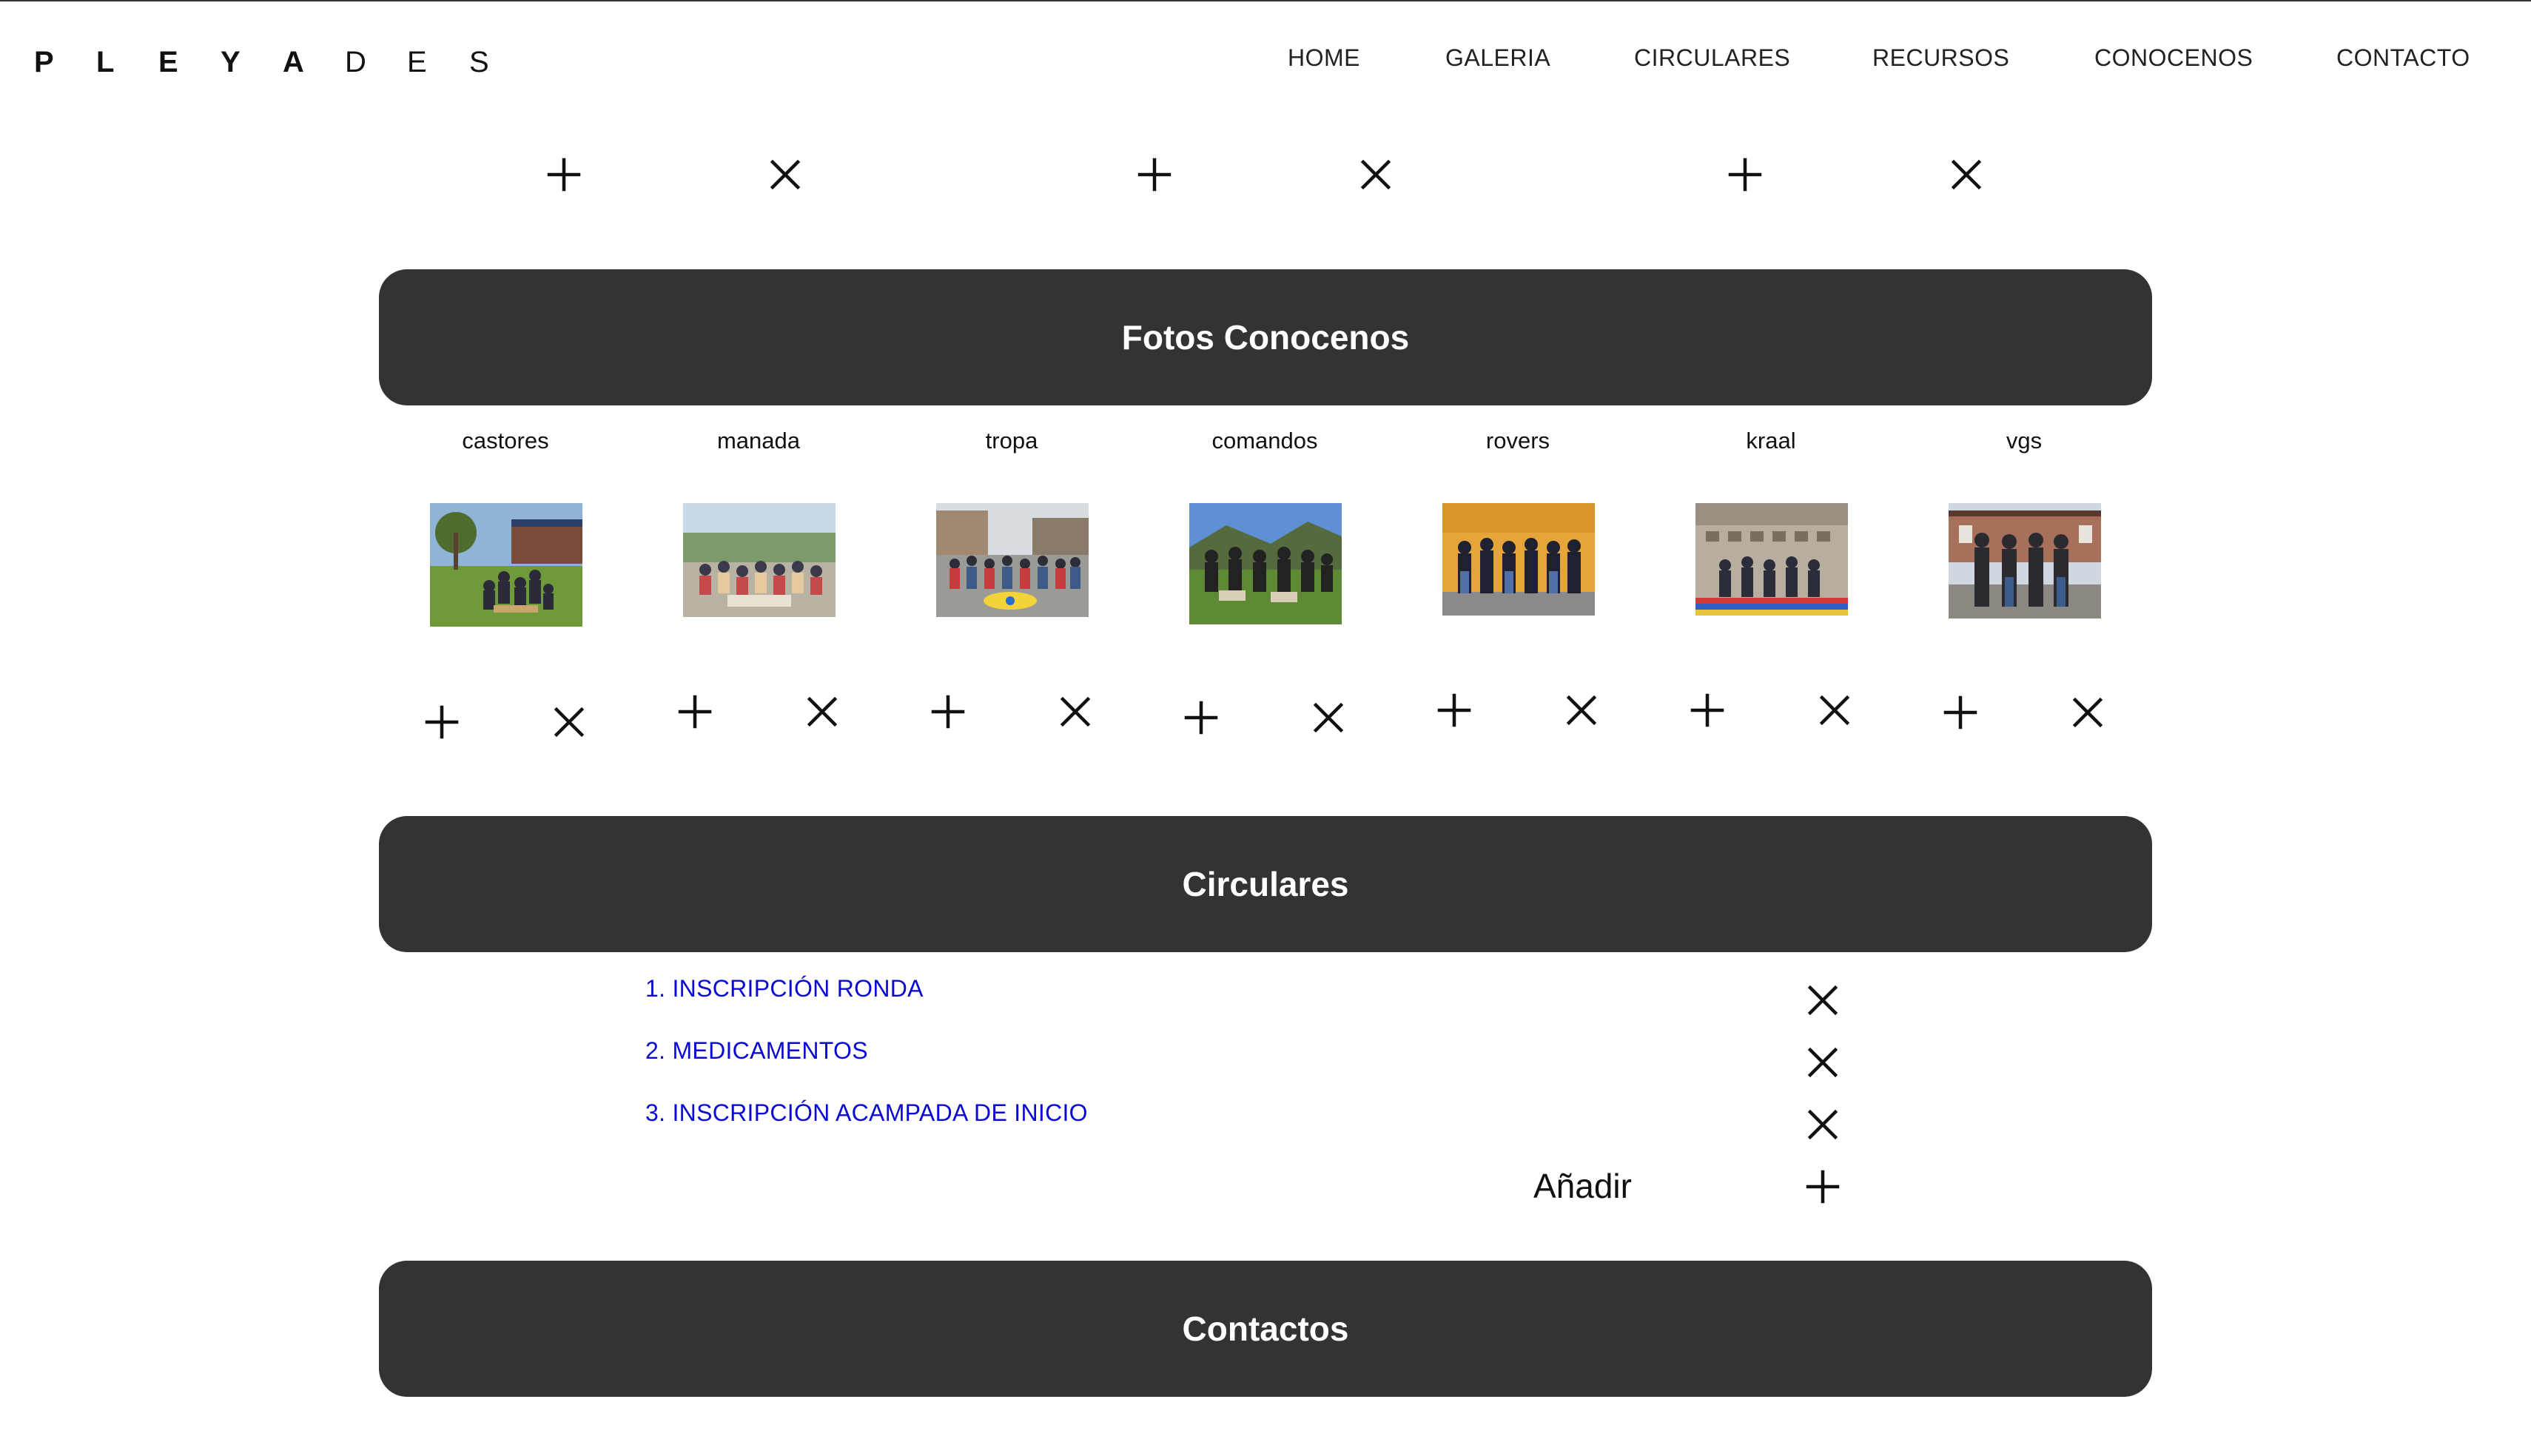  I want to click on add-circular-label: Añadir, so click(1582, 1186).